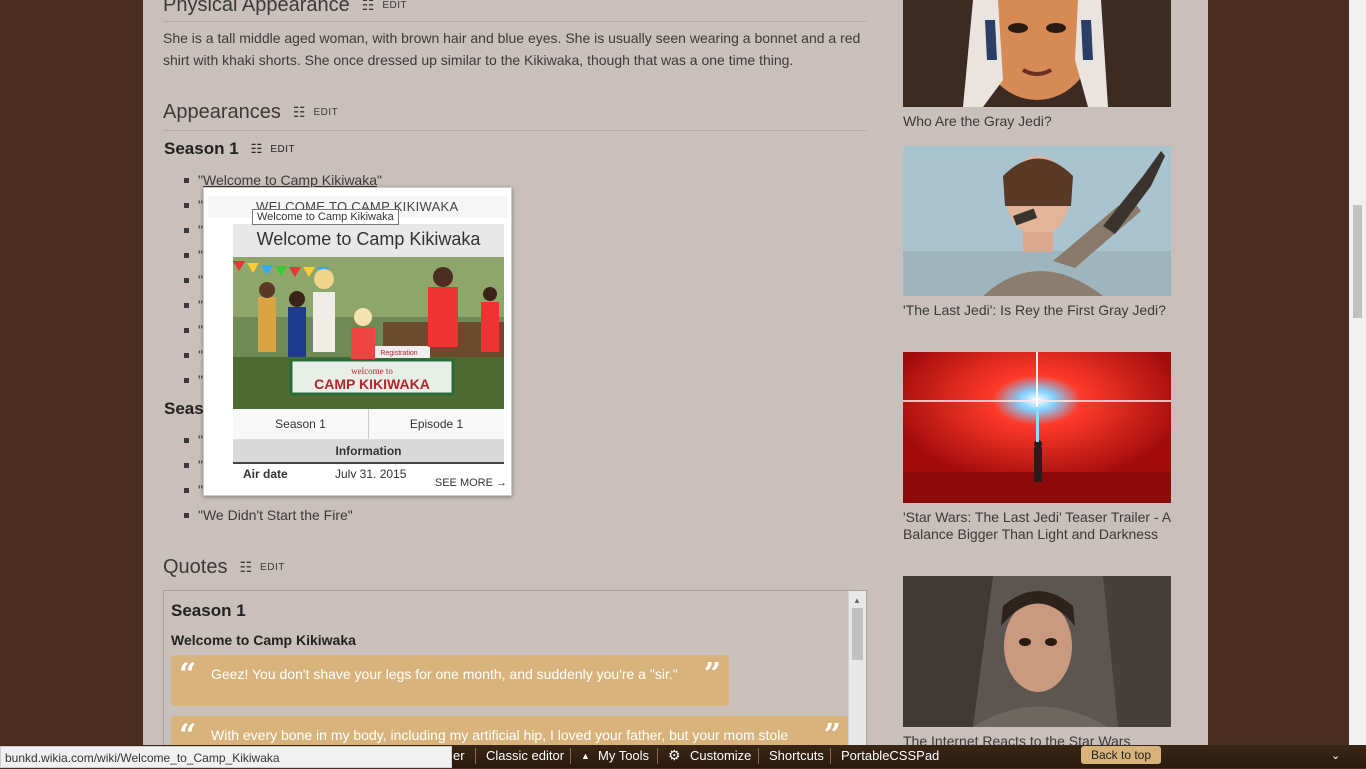 The image size is (1366, 769). I want to click on open-quote-icon: “, so click(188, 674).